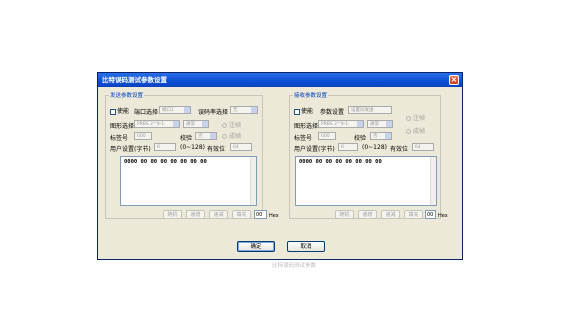 Image resolution: width=567 pixels, height=319 pixels. Describe the element at coordinates (188, 181) in the screenshot. I see `send-data-textarea: 0000 00 00 00 00 00 00 00` at that location.